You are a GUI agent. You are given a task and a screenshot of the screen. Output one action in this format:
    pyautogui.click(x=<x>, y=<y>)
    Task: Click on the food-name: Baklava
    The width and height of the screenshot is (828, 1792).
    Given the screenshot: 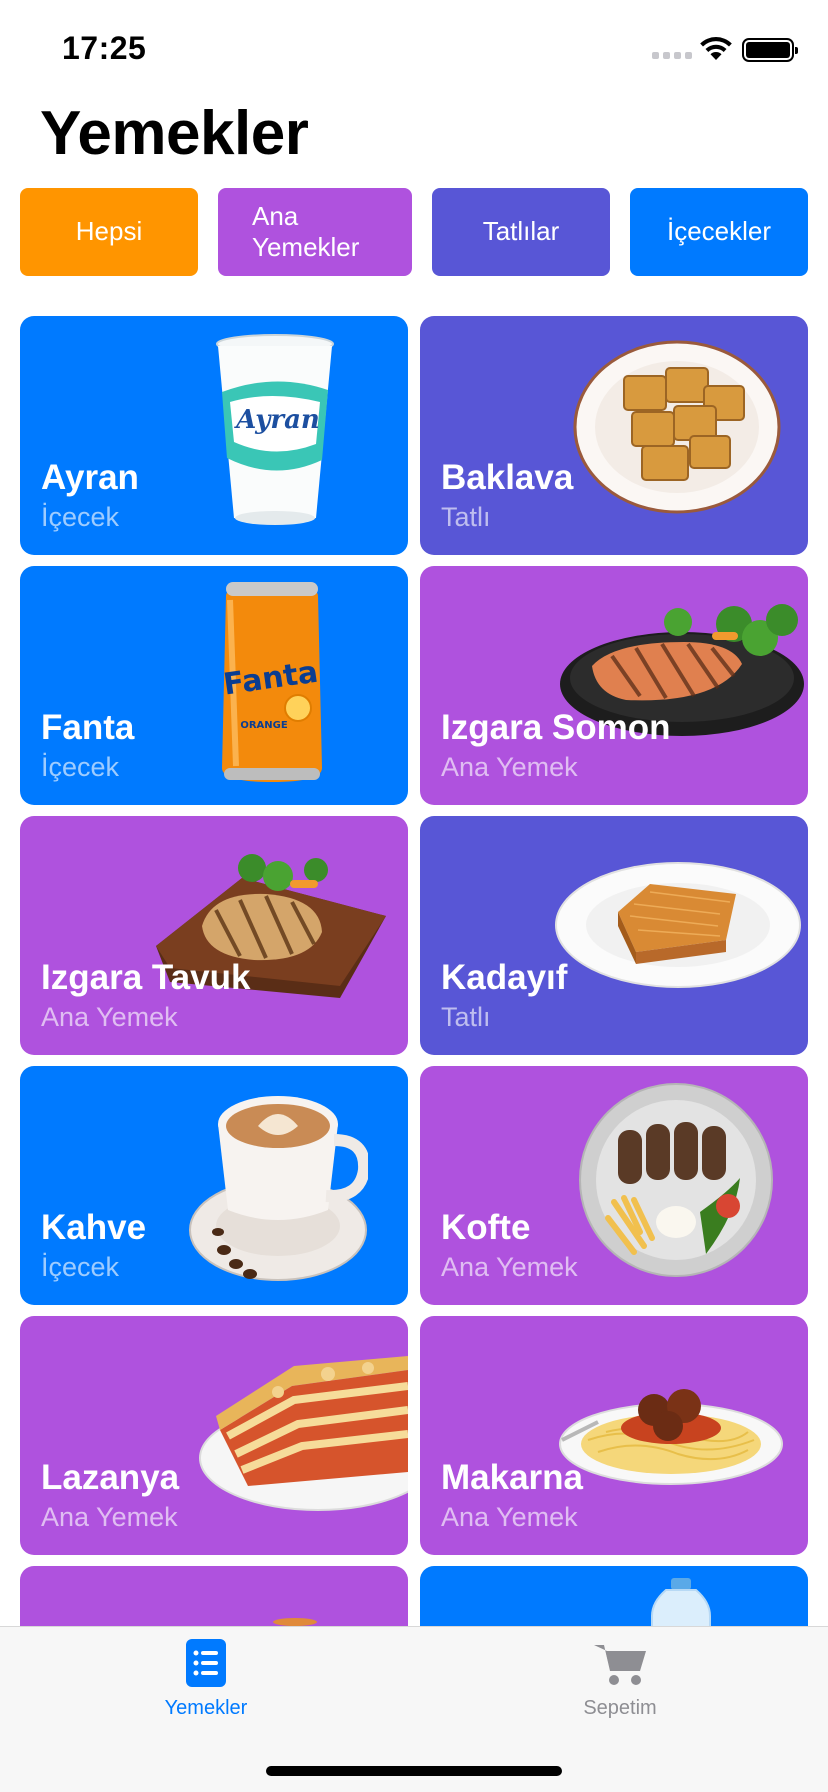 What is the action you would take?
    pyautogui.click(x=507, y=477)
    